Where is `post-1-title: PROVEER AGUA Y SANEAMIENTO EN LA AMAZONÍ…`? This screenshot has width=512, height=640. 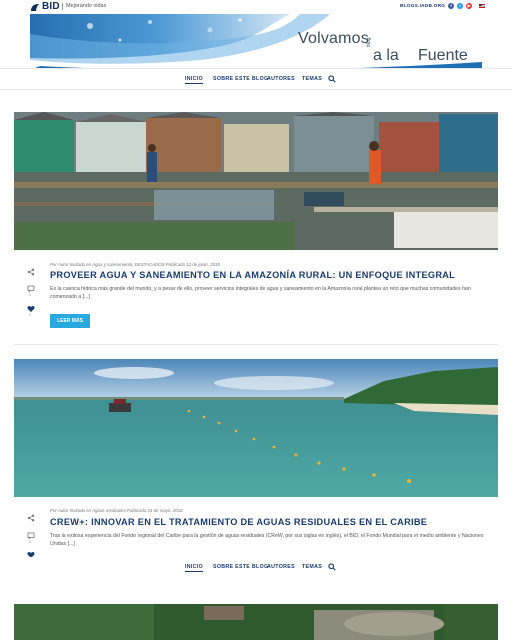
post-1-title: PROVEER AGUA Y SANEAMIENTO EN LA AMAZONÍ… is located at coordinates (252, 275).